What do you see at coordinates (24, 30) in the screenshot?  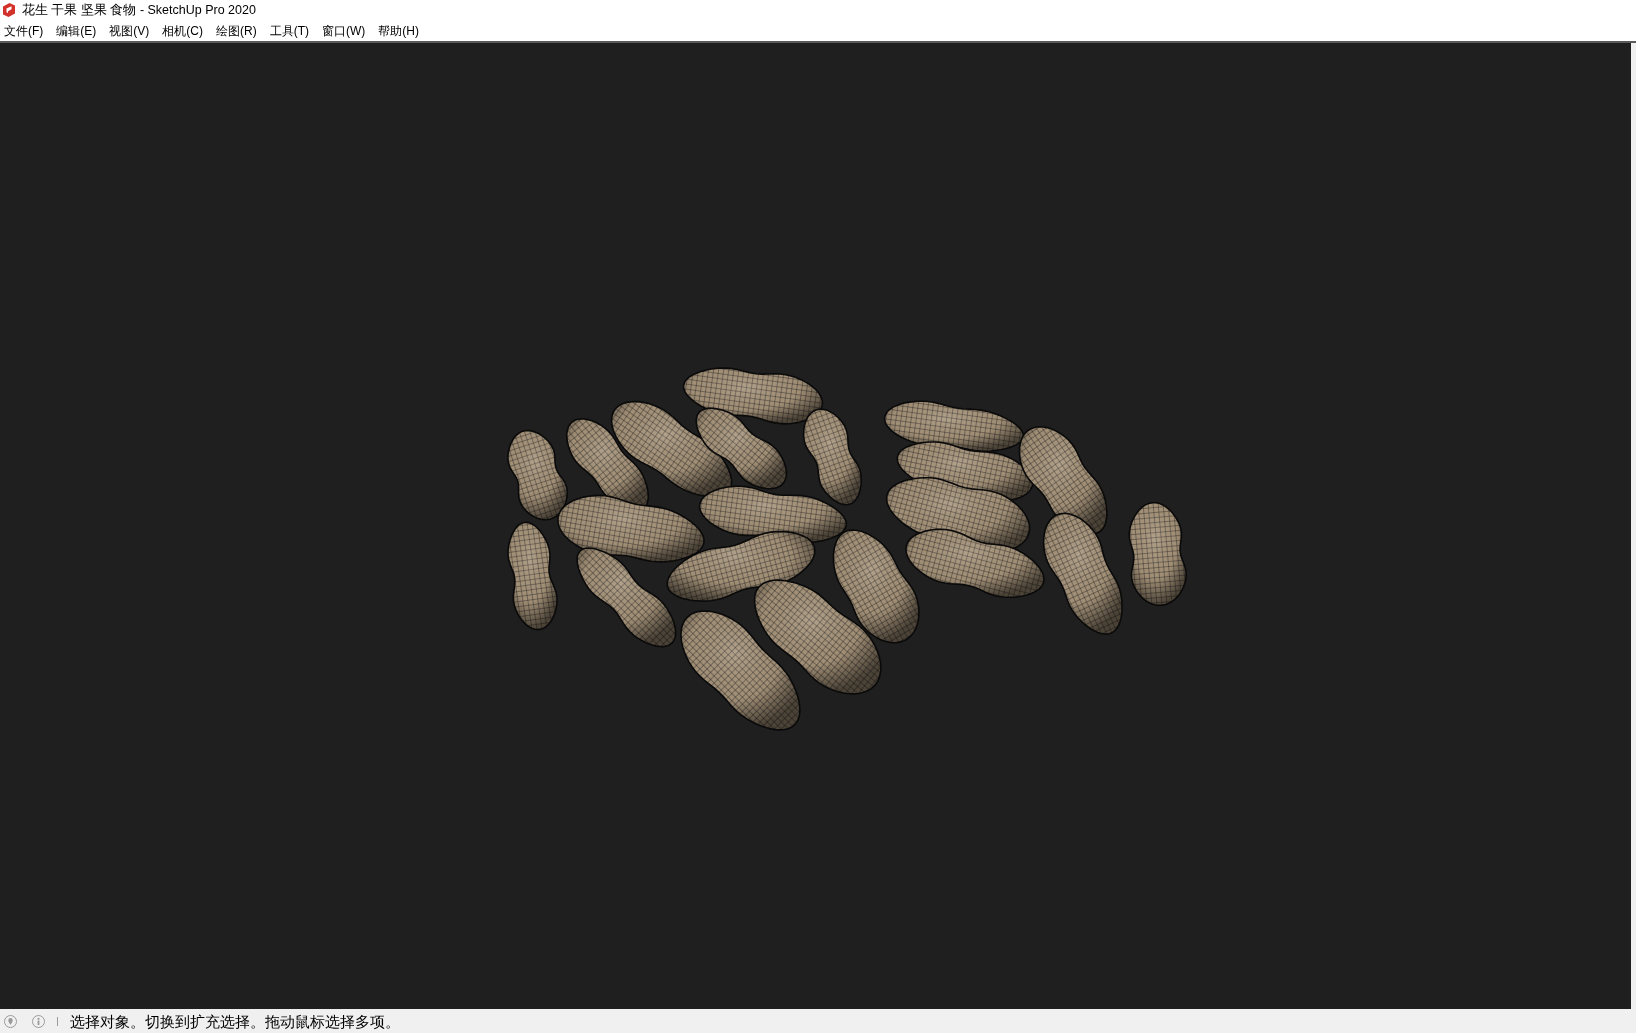 I see `menu-item: 文件(F)` at bounding box center [24, 30].